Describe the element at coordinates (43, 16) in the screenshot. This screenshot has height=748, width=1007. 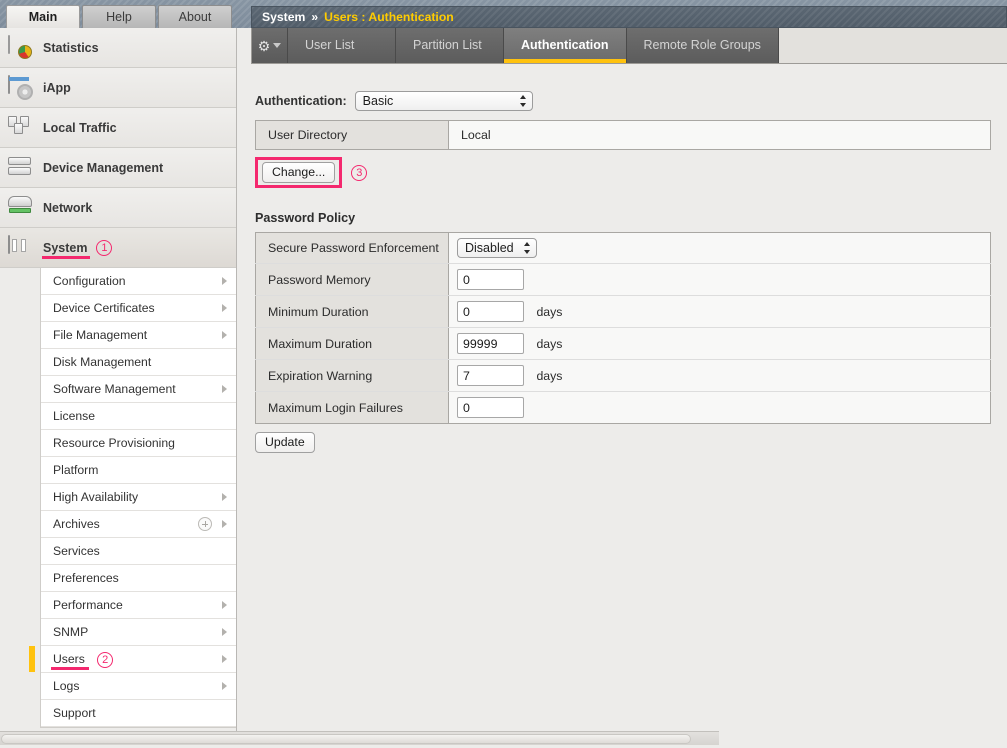
I see `module-tab-main: Main` at that location.